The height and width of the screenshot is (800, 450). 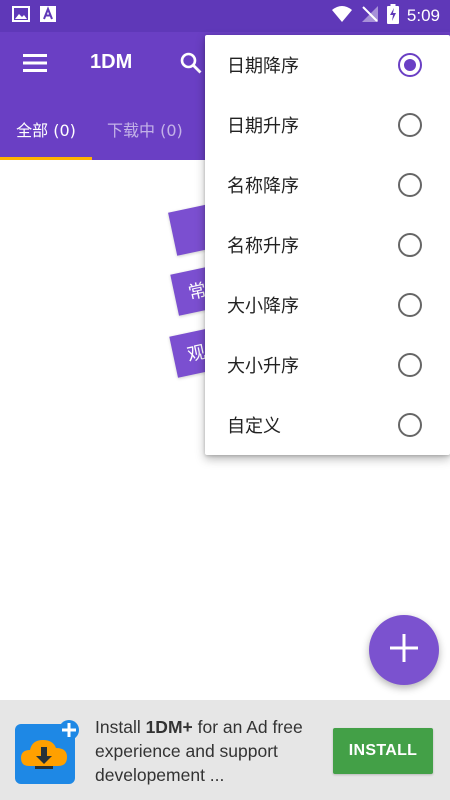 What do you see at coordinates (263, 366) in the screenshot?
I see `sort-item-label: 大小升序` at bounding box center [263, 366].